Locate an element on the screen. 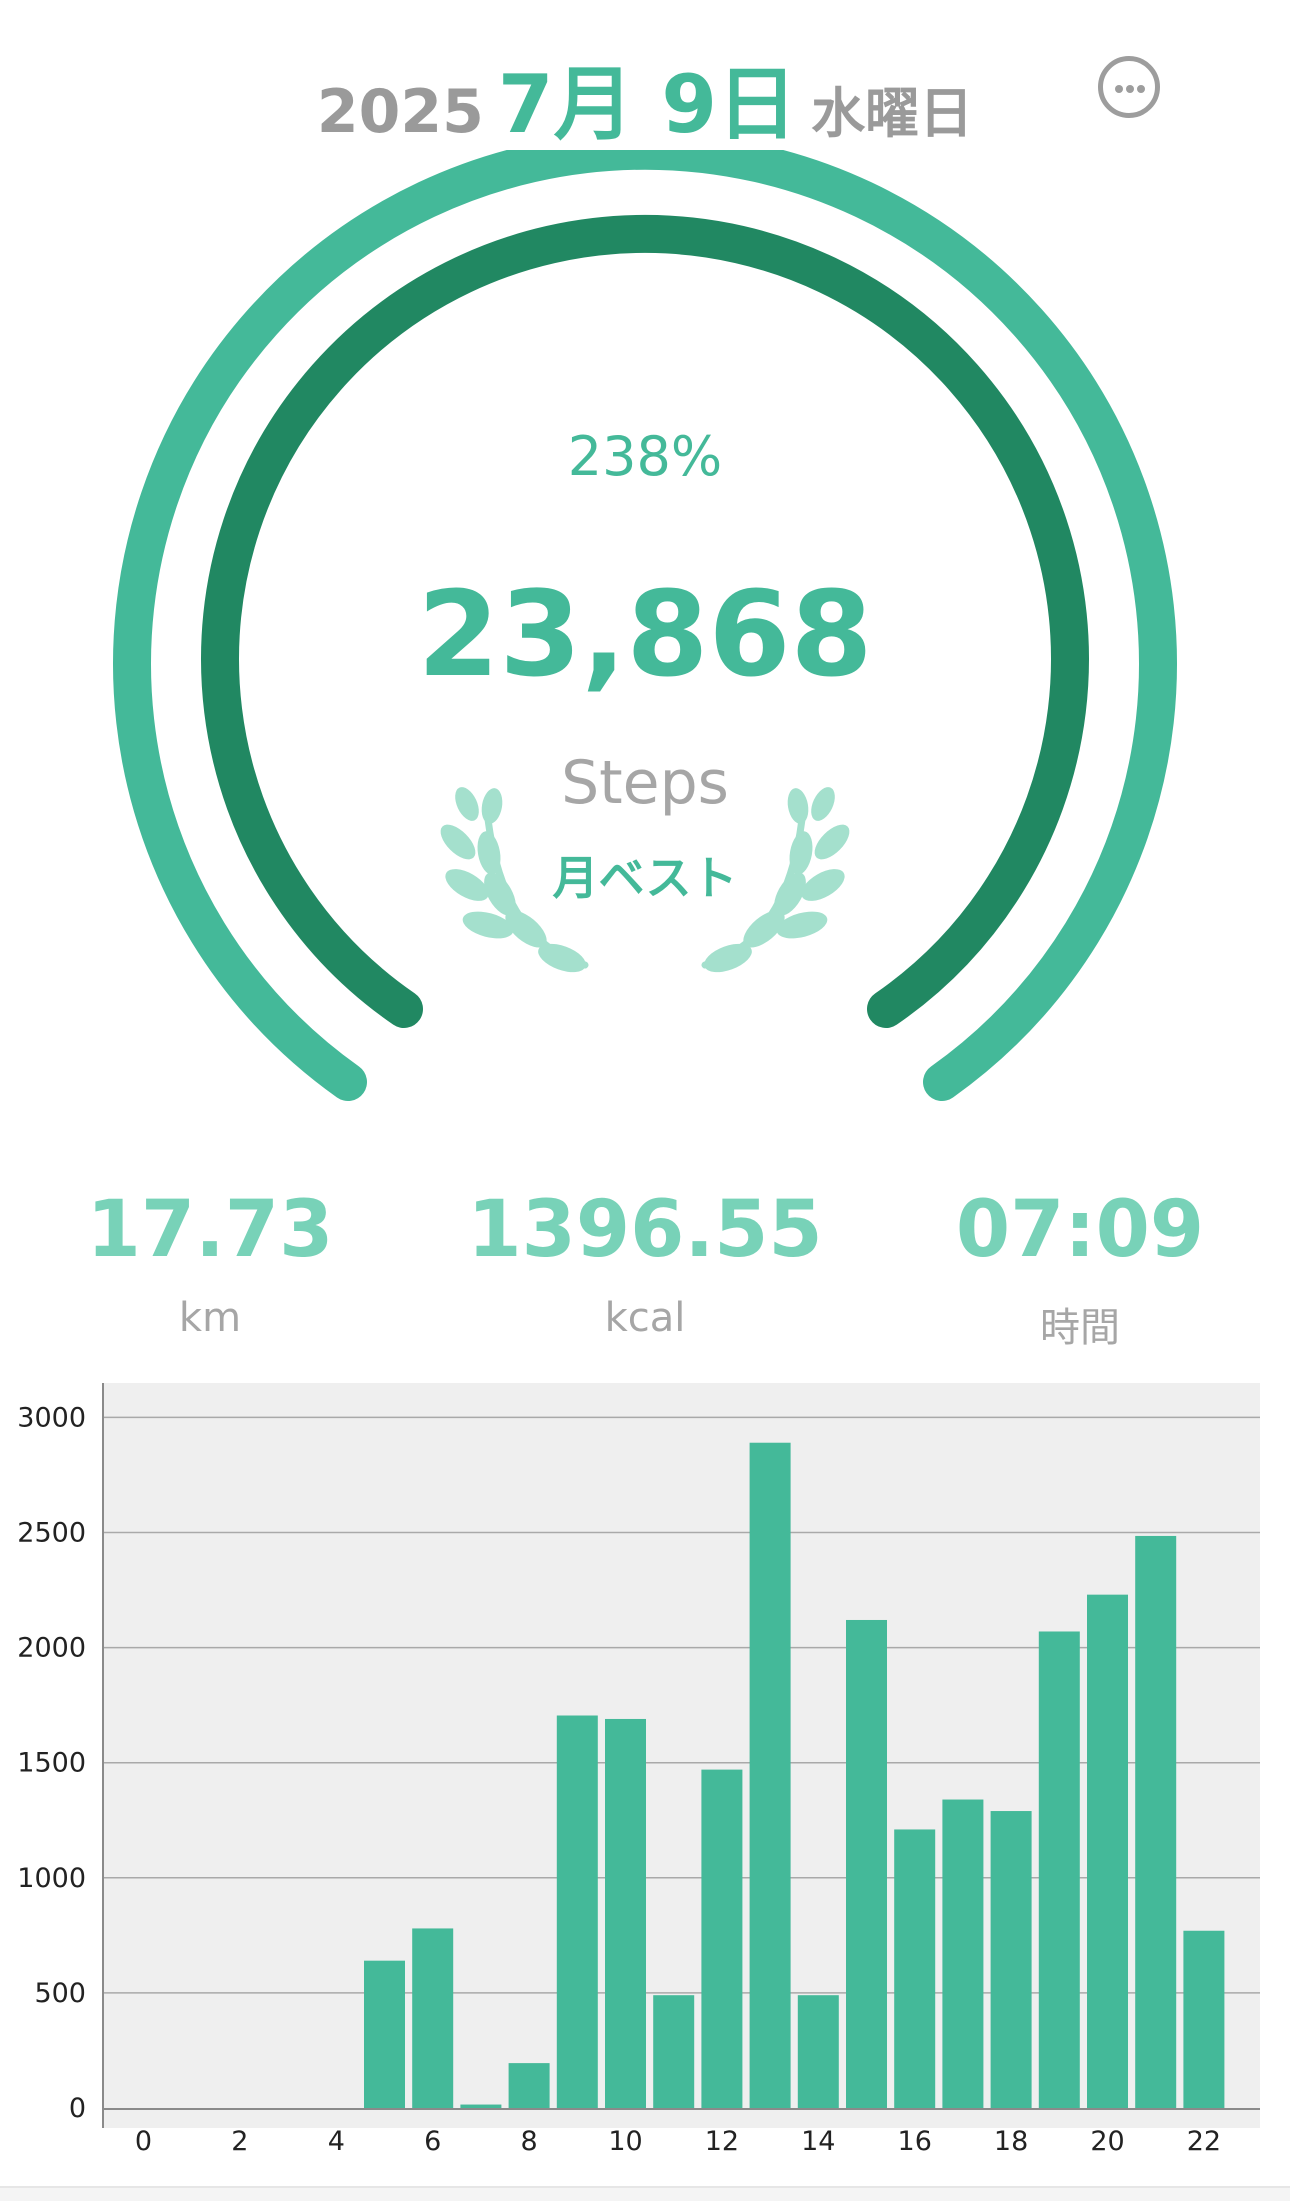  stat-time: 07:09 時間 is located at coordinates (1080, 1269).